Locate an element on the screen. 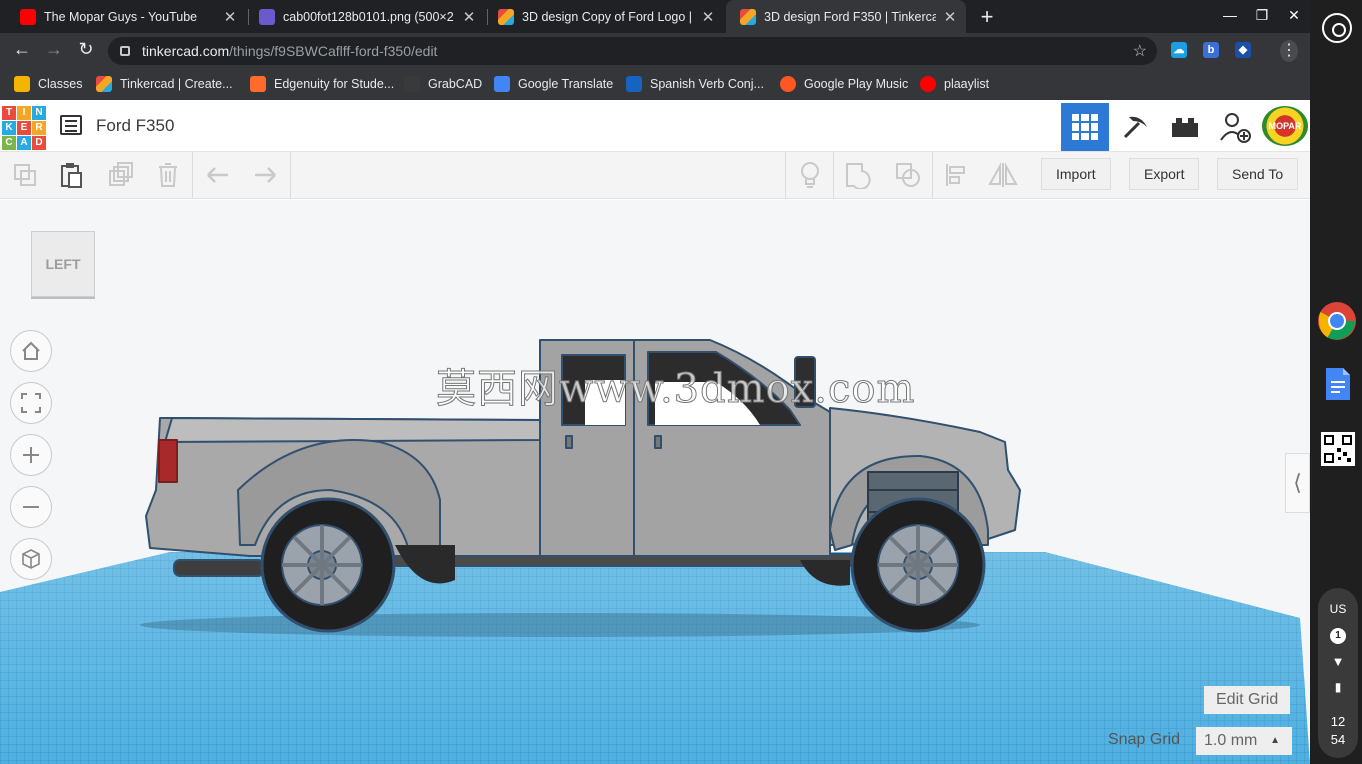  group-icon is located at coordinates (858, 175).